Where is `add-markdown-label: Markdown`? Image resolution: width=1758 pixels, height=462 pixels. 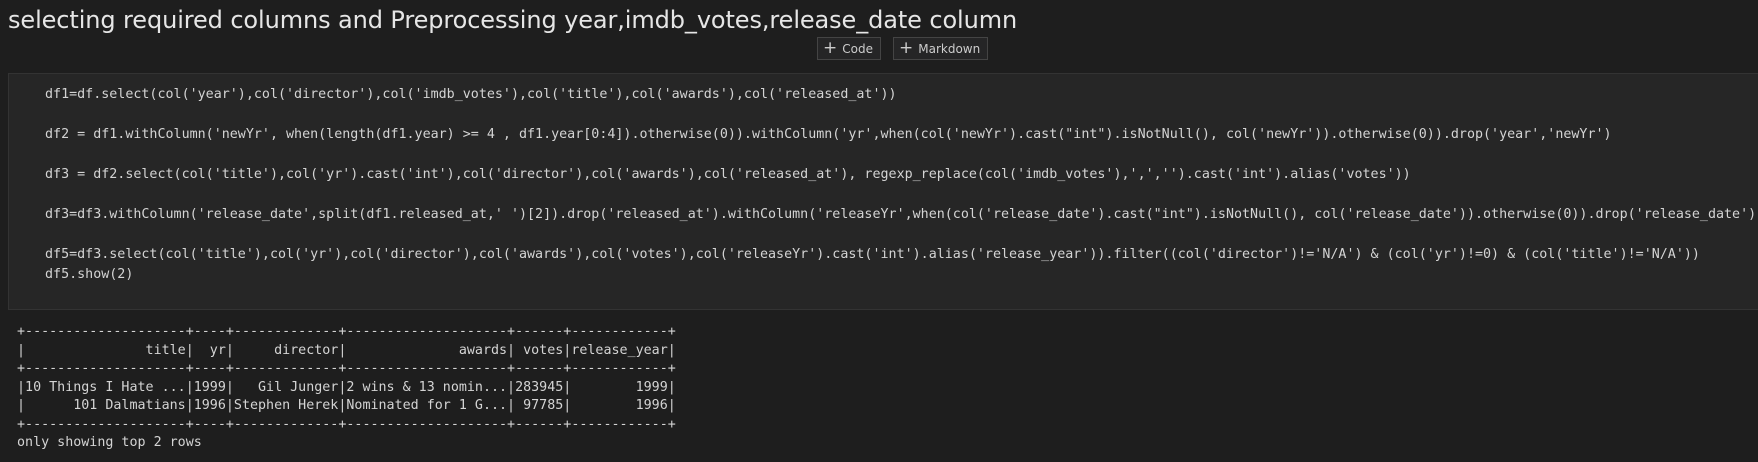 add-markdown-label: Markdown is located at coordinates (949, 48).